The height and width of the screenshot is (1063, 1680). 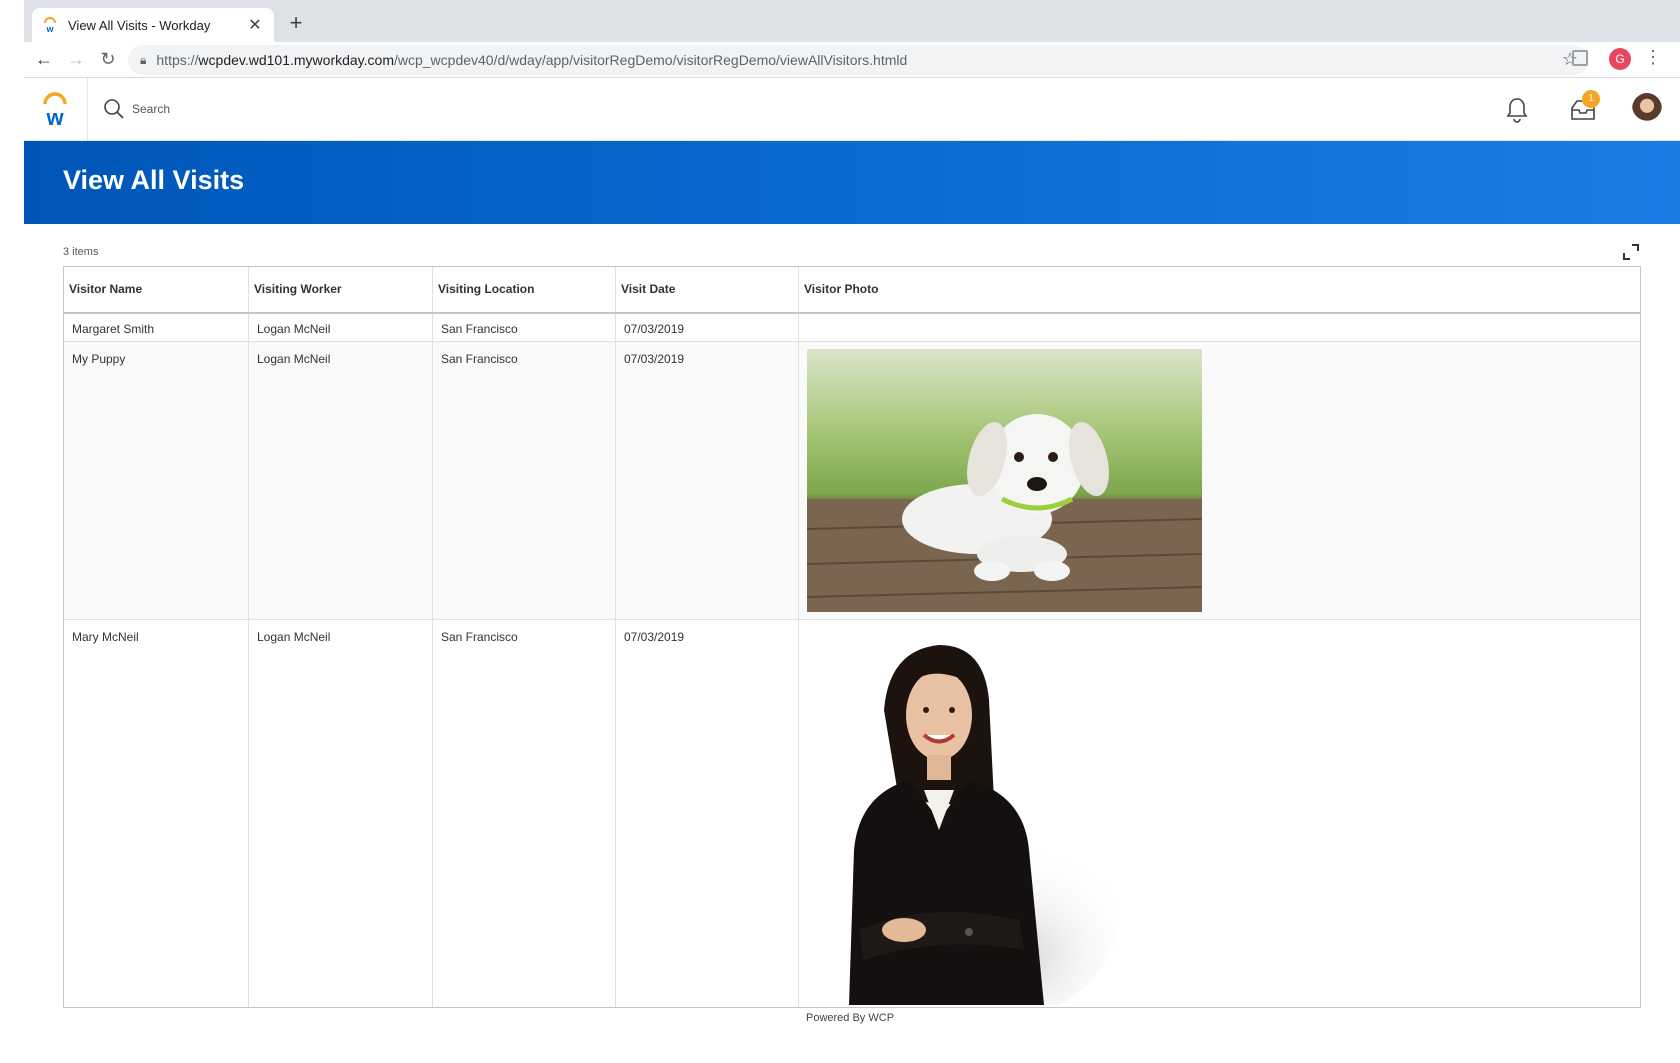 I want to click on puppy-photo, so click(x=1004, y=480).